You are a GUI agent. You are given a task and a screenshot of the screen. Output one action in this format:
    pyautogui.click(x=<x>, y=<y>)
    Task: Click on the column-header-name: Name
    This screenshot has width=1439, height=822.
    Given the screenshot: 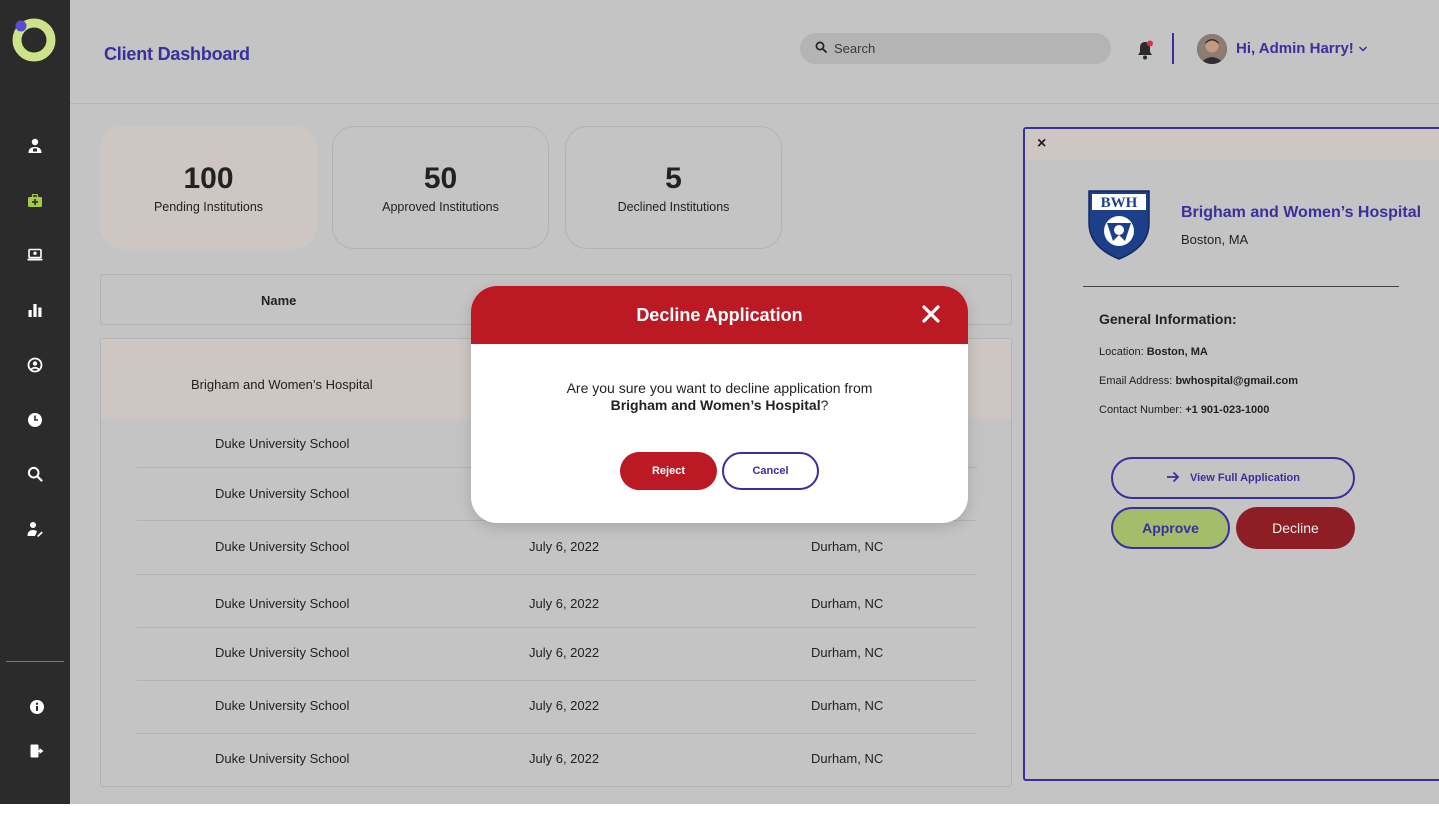 What is the action you would take?
    pyautogui.click(x=278, y=300)
    